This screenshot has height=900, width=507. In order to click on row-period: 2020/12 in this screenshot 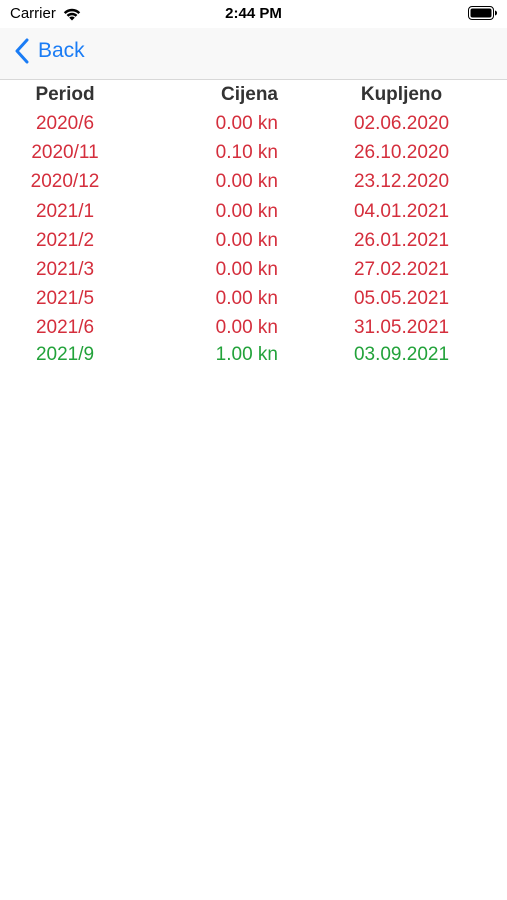, I will do `click(65, 182)`.